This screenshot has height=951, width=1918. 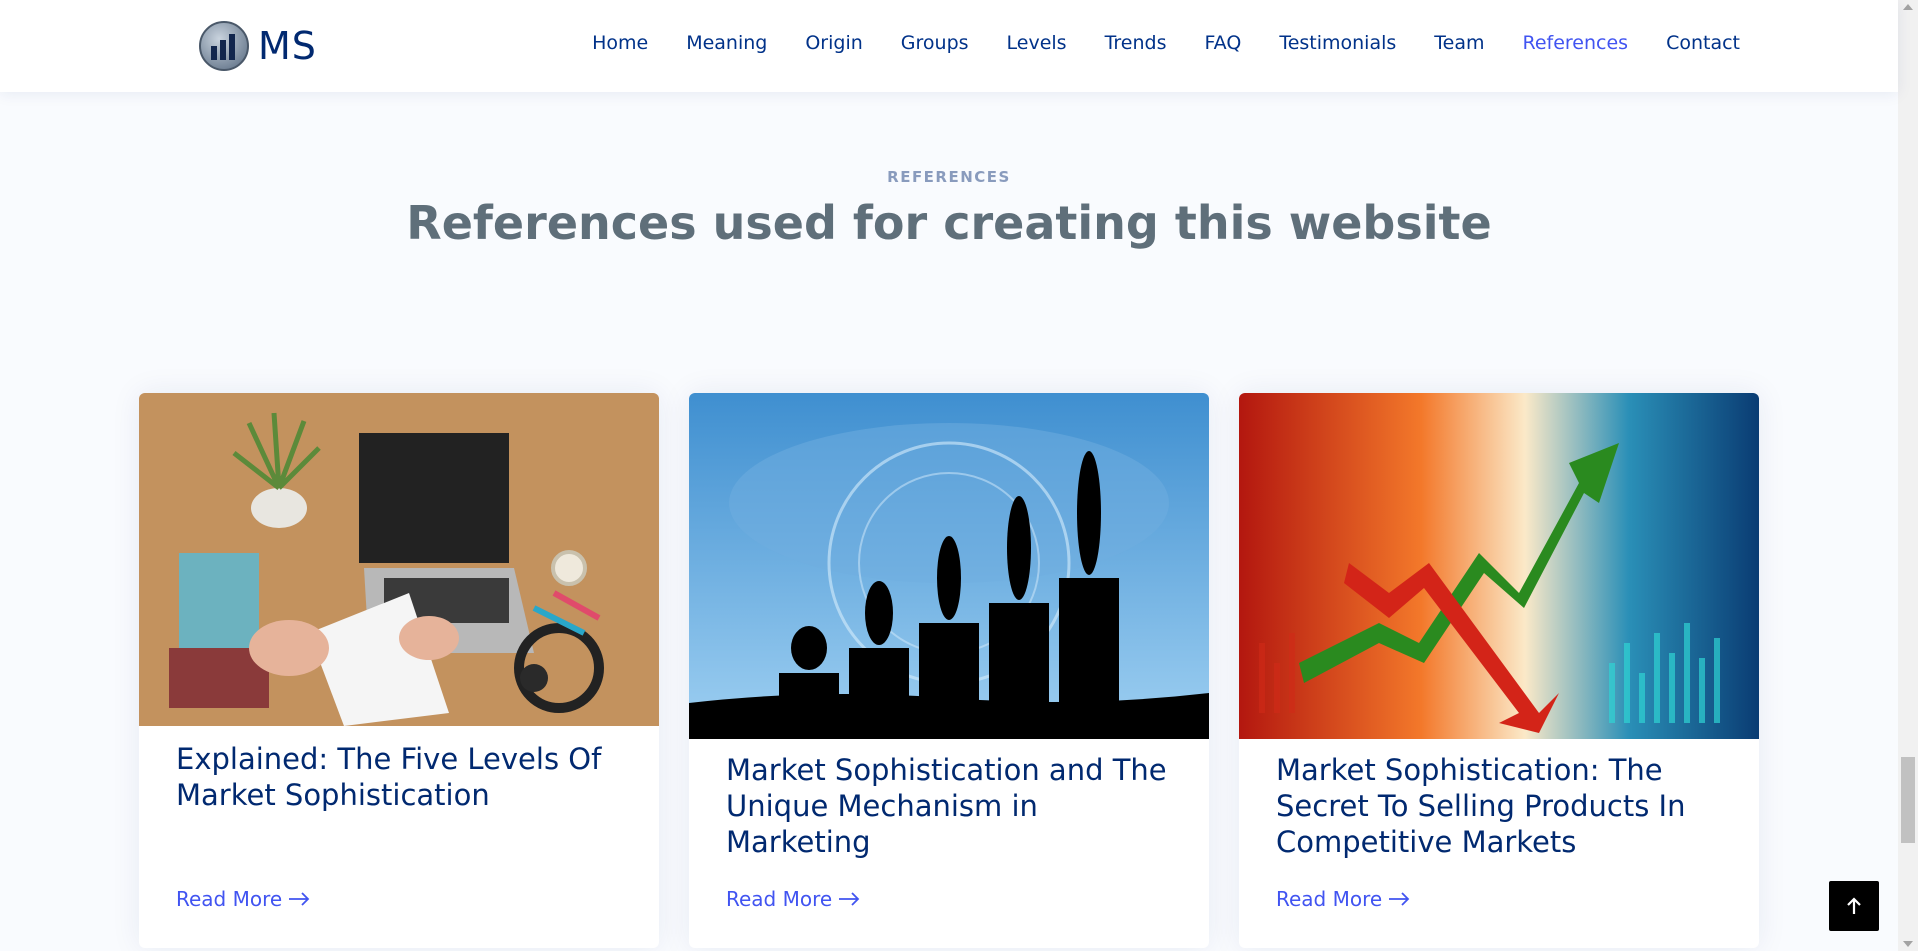 What do you see at coordinates (935, 43) in the screenshot?
I see `nav-groups: Groups` at bounding box center [935, 43].